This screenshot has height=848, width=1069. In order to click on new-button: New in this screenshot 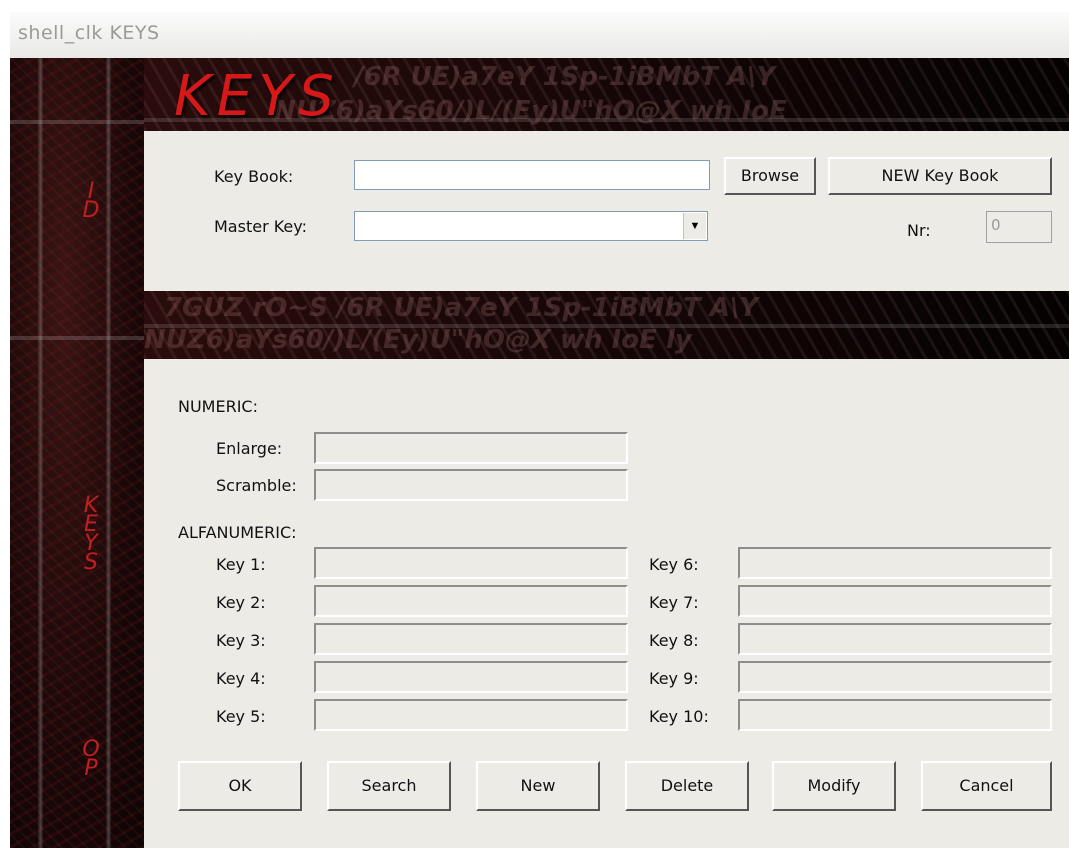, I will do `click(538, 786)`.